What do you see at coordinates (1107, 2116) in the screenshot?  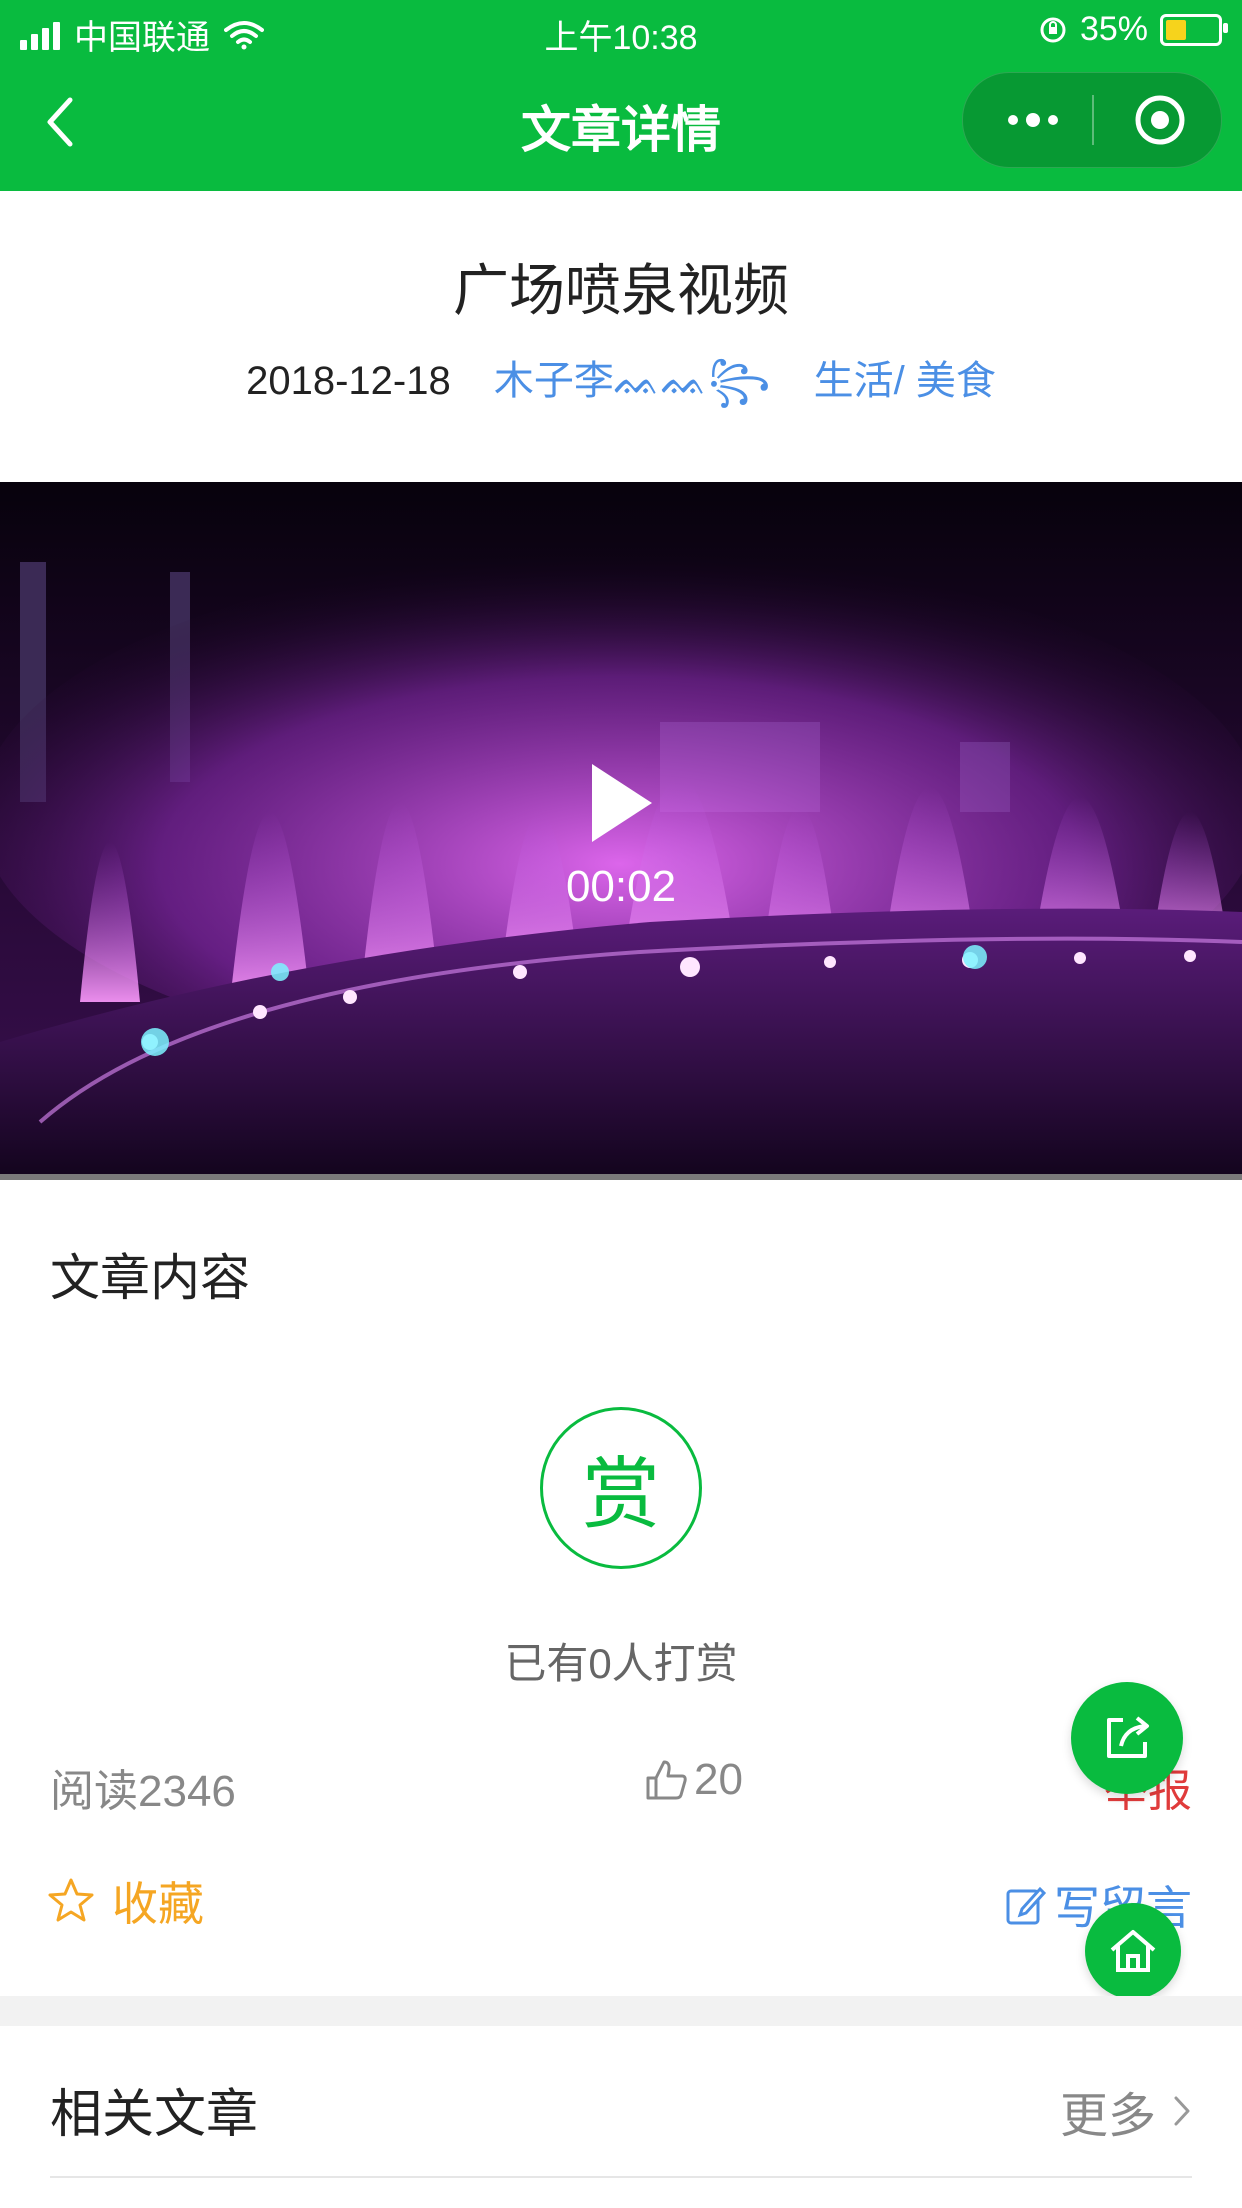 I see `more-label: 更多` at bounding box center [1107, 2116].